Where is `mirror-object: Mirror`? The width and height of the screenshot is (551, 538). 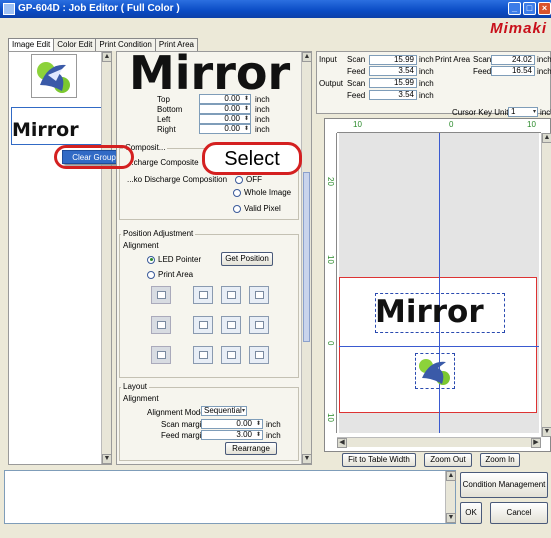
mirror-object: Mirror is located at coordinates (440, 313).